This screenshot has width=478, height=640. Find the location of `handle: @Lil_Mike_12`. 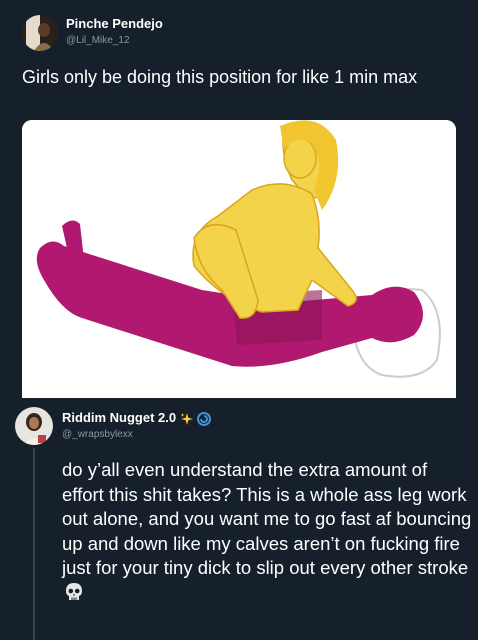

handle: @Lil_Mike_12 is located at coordinates (98, 40).